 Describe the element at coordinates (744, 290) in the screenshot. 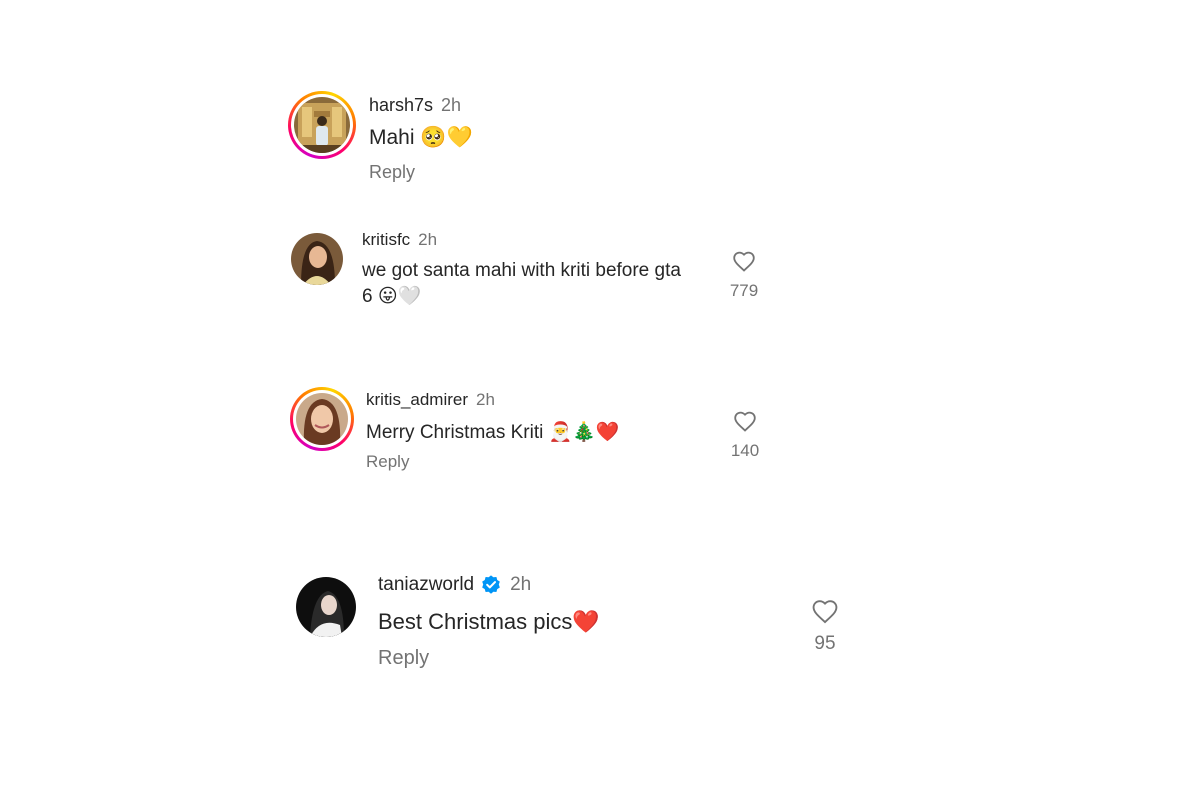

I see `like-count: 779` at that location.